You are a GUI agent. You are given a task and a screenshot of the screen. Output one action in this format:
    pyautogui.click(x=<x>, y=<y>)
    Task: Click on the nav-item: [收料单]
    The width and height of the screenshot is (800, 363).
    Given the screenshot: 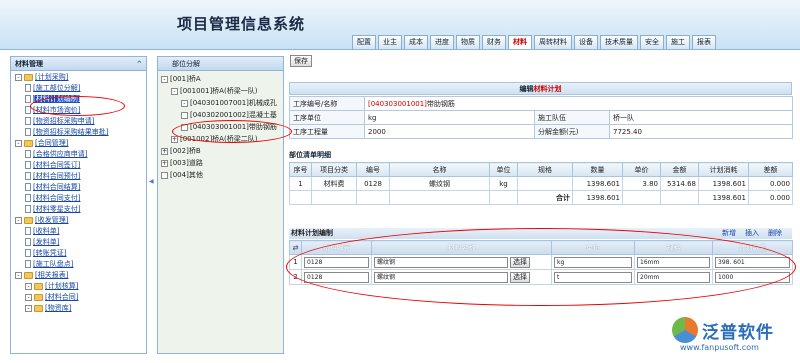 What is the action you would take?
    pyautogui.click(x=78, y=231)
    